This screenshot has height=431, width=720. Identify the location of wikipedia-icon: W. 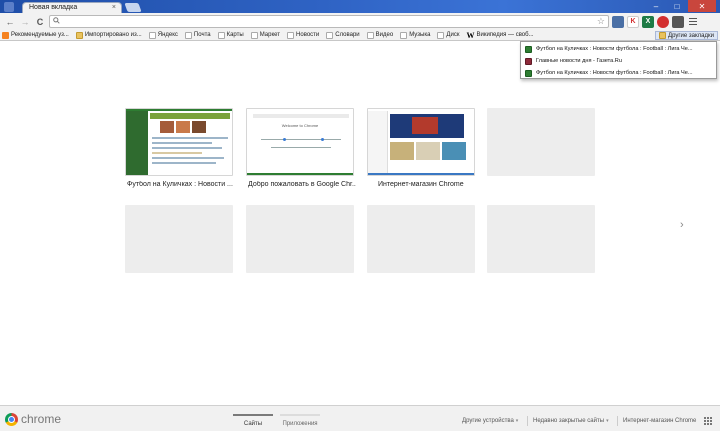
(470, 35).